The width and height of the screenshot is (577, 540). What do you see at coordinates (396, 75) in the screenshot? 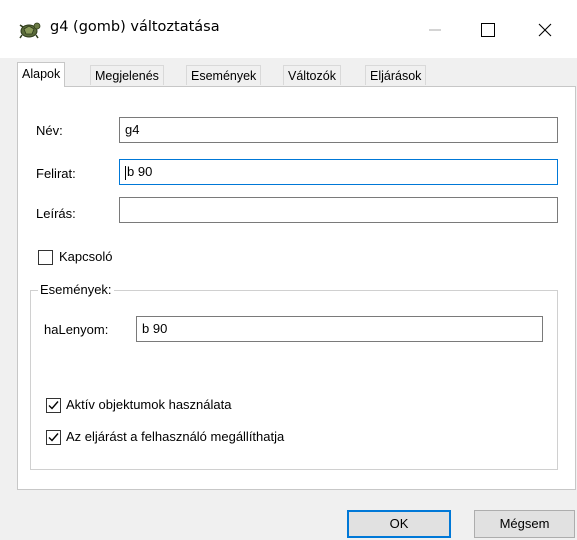
I see `tab-eljarasok: Eljárások` at bounding box center [396, 75].